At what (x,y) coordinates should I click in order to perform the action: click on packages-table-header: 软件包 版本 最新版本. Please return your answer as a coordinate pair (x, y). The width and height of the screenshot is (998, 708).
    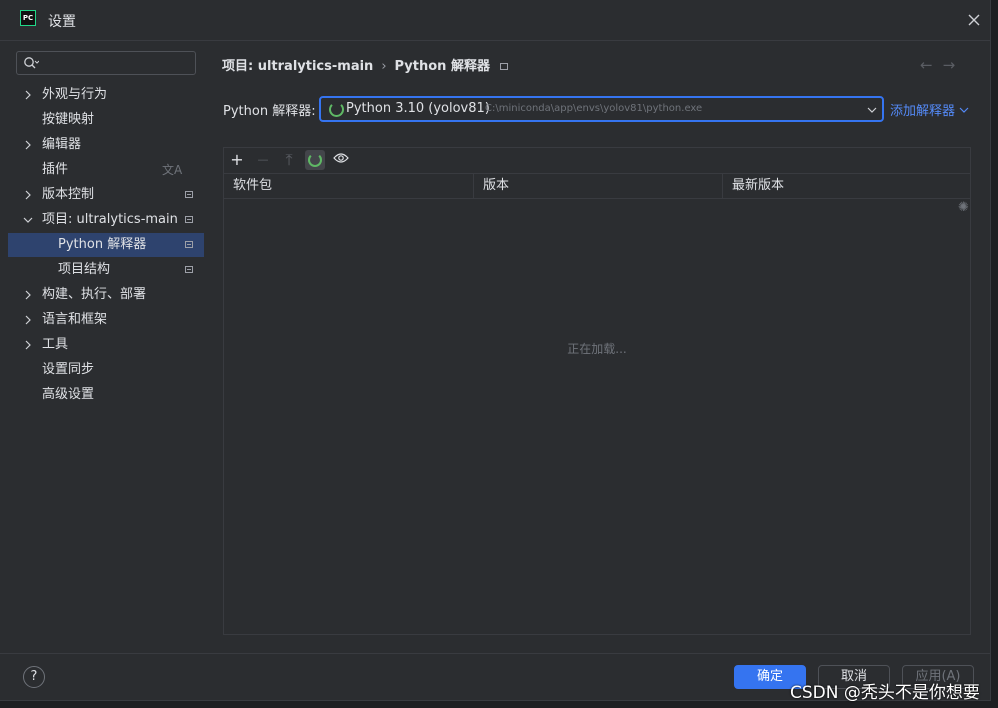
    Looking at the image, I should click on (597, 186).